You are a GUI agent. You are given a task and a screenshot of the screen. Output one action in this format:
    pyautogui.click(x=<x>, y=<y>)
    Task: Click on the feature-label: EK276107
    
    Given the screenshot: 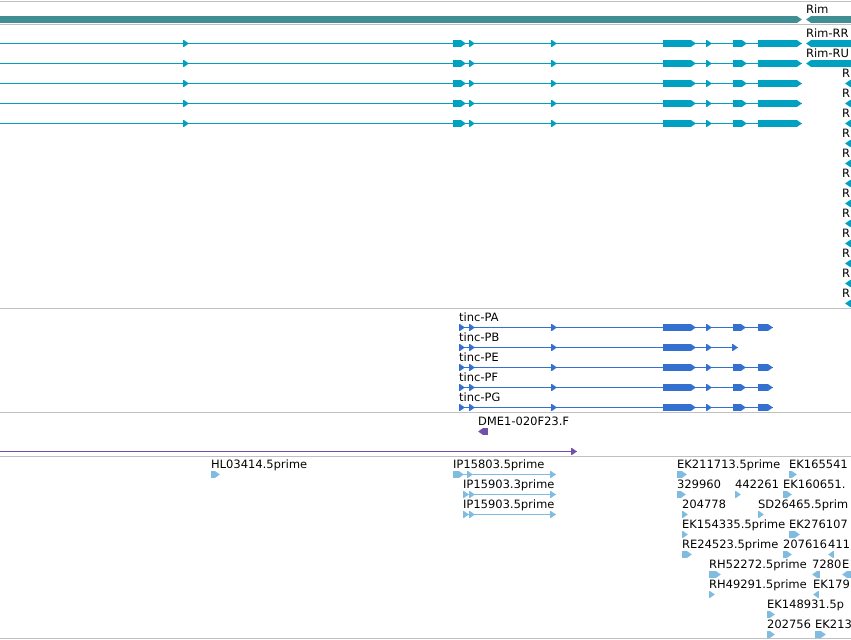 What is the action you would take?
    pyautogui.click(x=818, y=524)
    